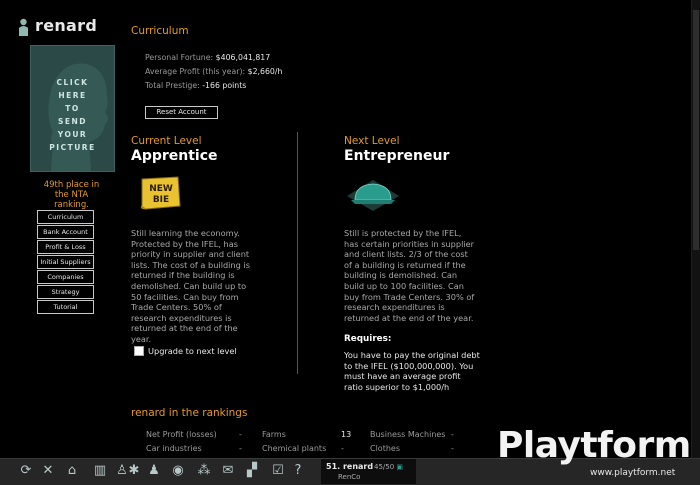 The width and height of the screenshot is (700, 485). I want to click on lock-icon: ▣, so click(400, 467).